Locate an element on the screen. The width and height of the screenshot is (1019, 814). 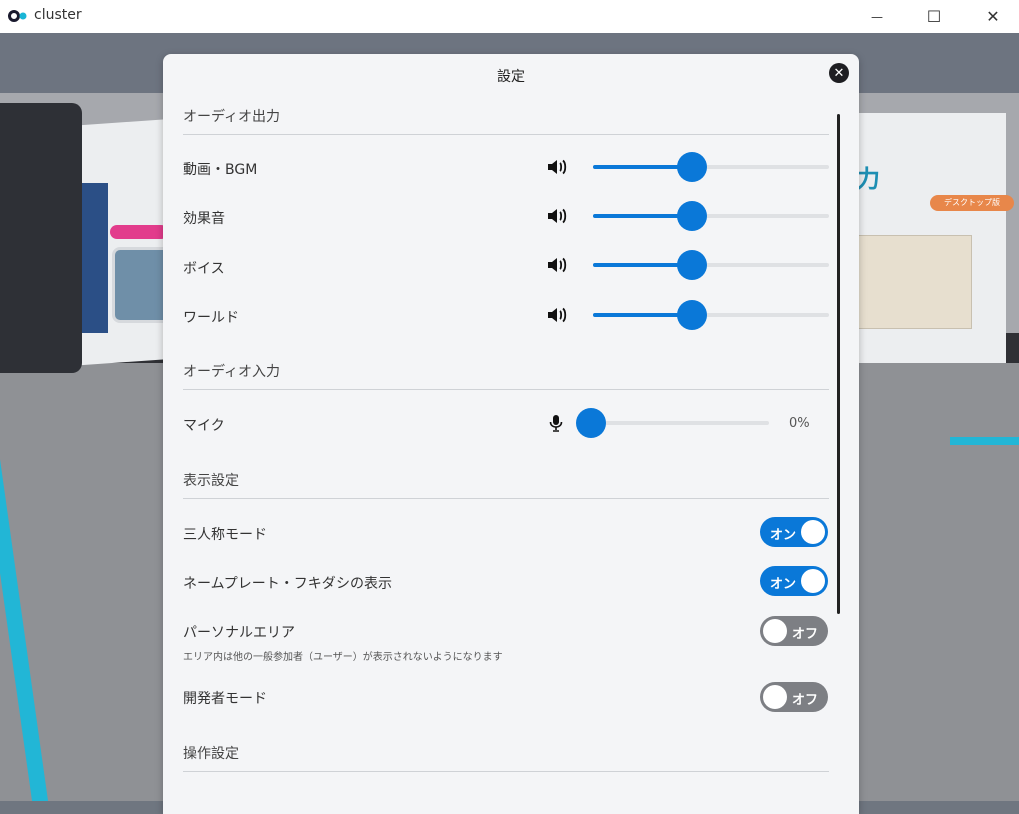
volume-label-video-bgm: 動画・BGM is located at coordinates (220, 170).